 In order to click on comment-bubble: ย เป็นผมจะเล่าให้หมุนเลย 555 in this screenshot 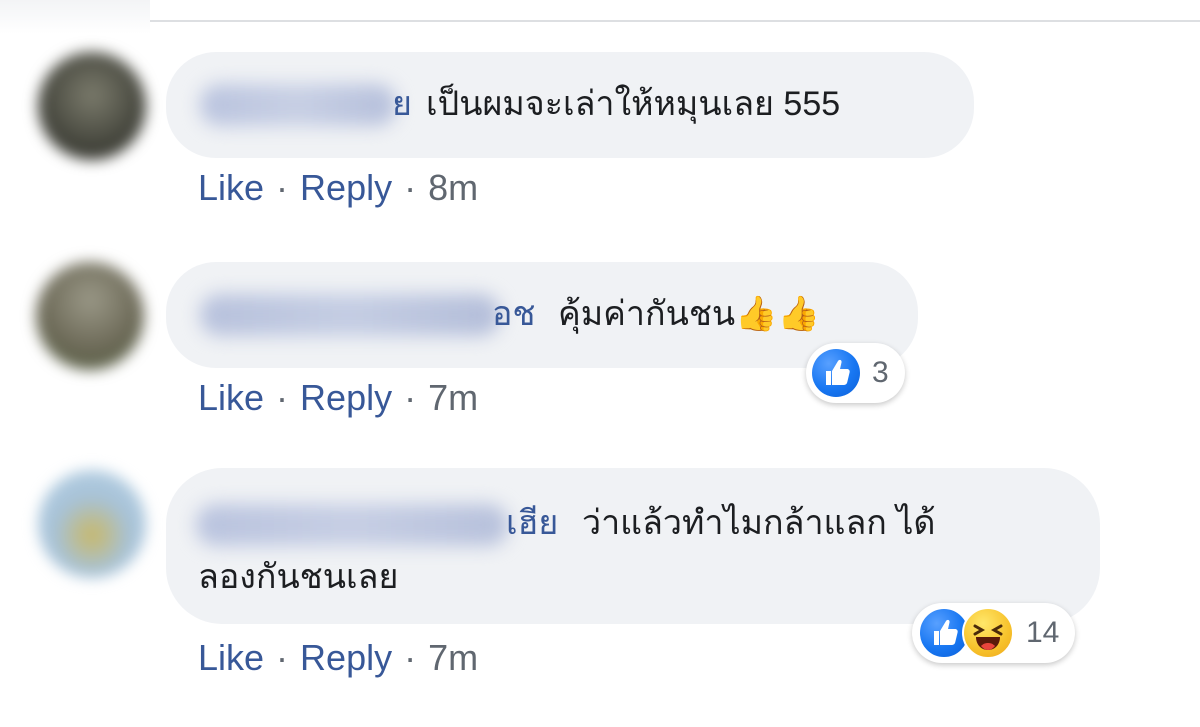, I will do `click(570, 105)`.